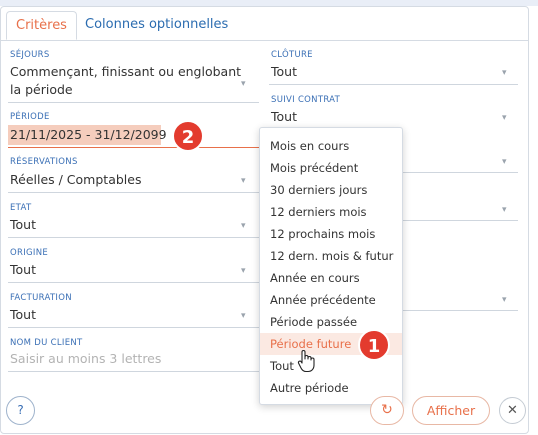 Image resolution: width=538 pixels, height=435 pixels. What do you see at coordinates (331, 300) in the screenshot?
I see `dropdown-item-annee-precedente: Année précédente` at bounding box center [331, 300].